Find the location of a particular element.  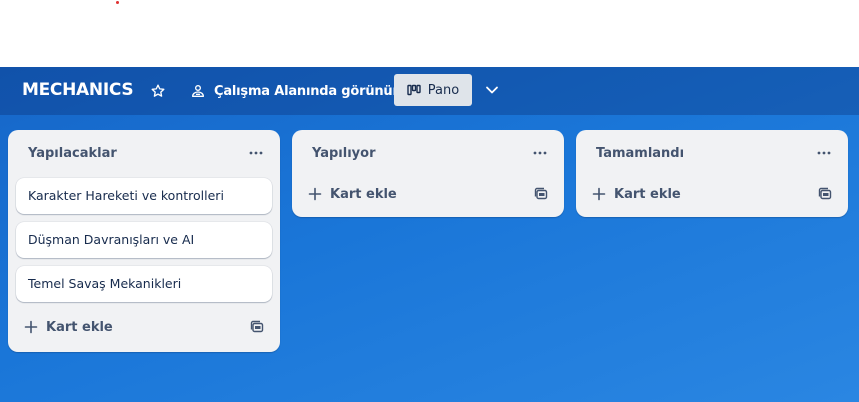

chevron-down-icon is located at coordinates (492, 90).